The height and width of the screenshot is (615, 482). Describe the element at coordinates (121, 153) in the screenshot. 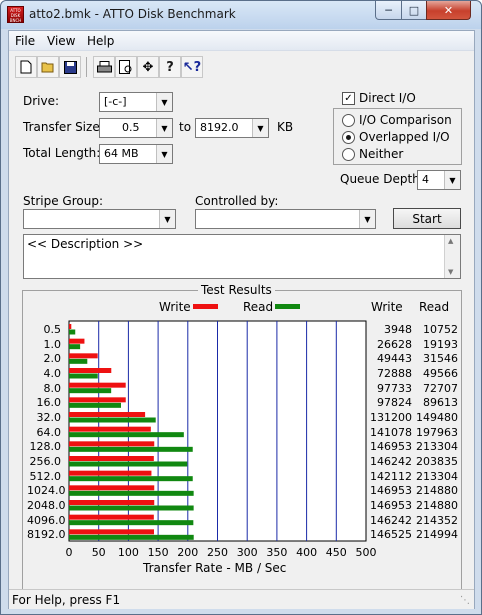

I see `total-length-value: 64 MB` at that location.